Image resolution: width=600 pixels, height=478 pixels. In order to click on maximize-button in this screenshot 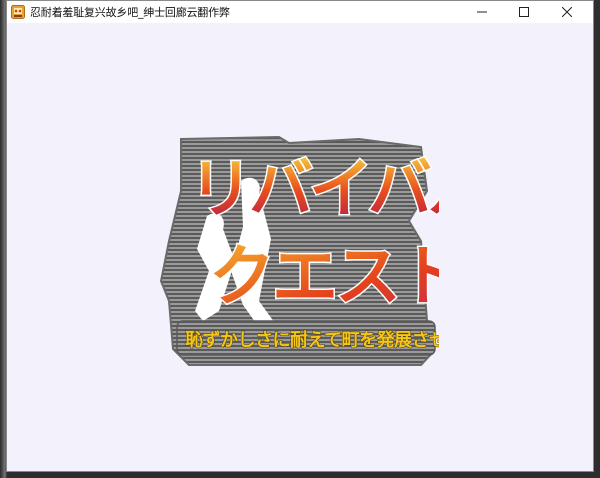, I will do `click(524, 12)`.